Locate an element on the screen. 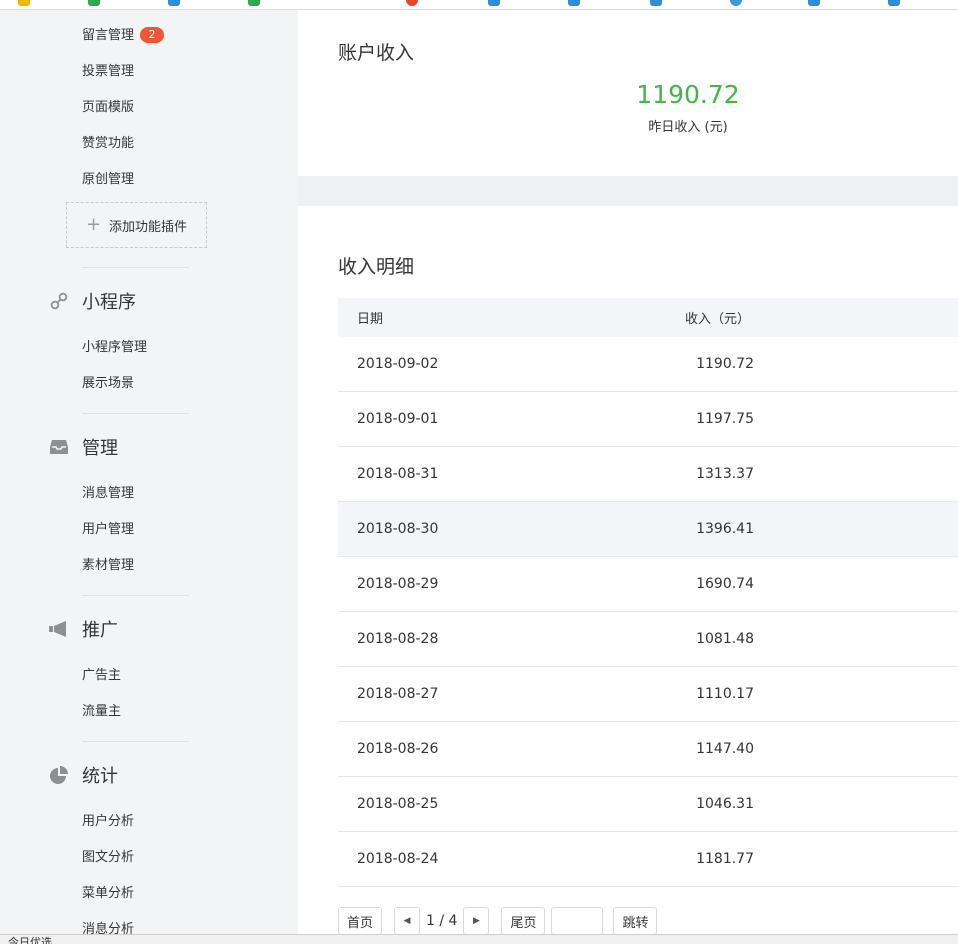 Image resolution: width=958 pixels, height=944 pixels. link-icon is located at coordinates (59, 301).